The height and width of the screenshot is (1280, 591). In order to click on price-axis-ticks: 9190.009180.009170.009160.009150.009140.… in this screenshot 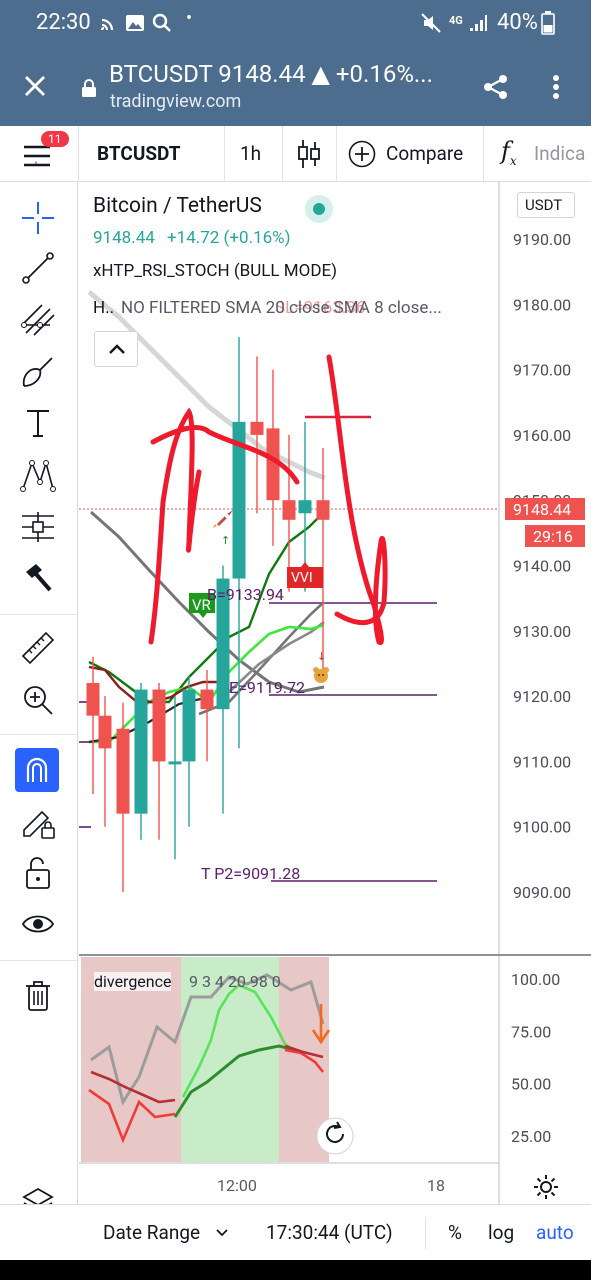, I will do `click(542, 566)`.